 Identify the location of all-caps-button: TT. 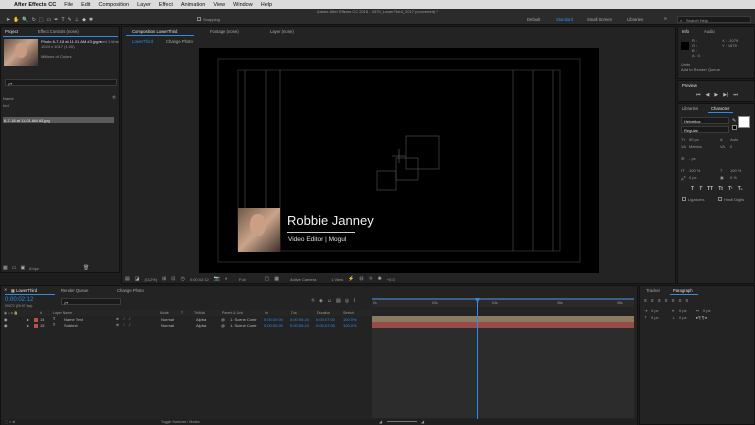
(710, 189).